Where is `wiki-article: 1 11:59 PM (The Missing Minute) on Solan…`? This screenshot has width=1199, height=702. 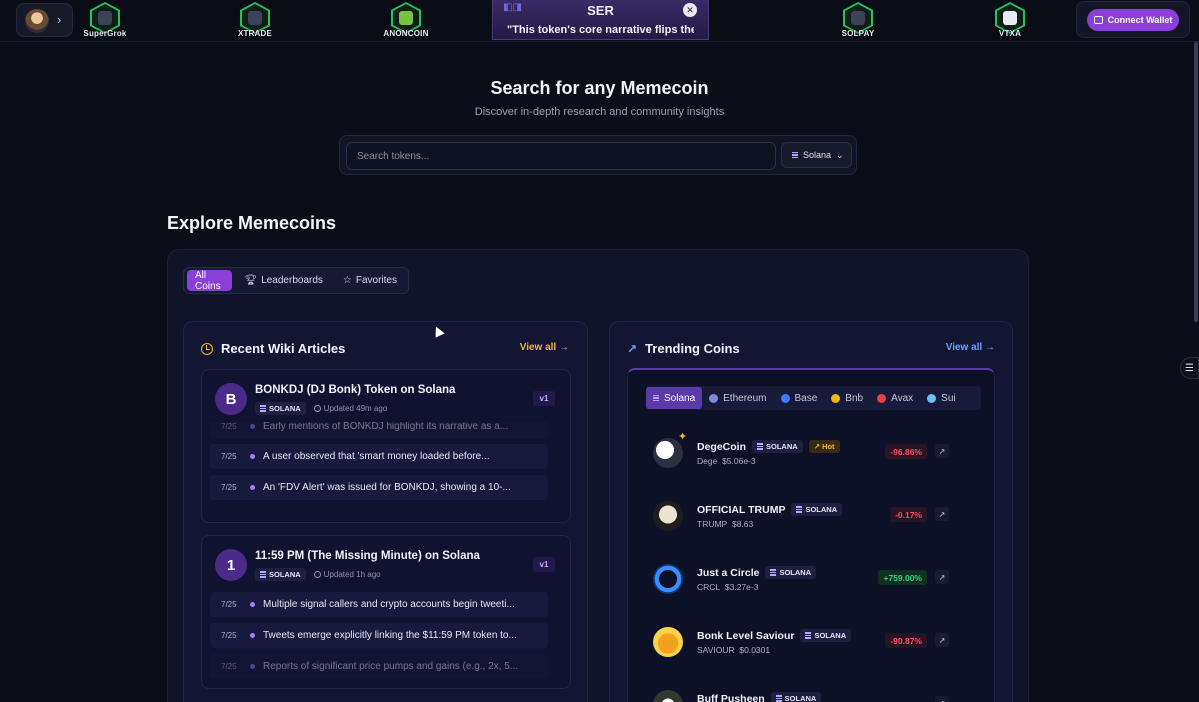 wiki-article: 1 11:59 PM (The Missing Minute) on Solan… is located at coordinates (386, 612).